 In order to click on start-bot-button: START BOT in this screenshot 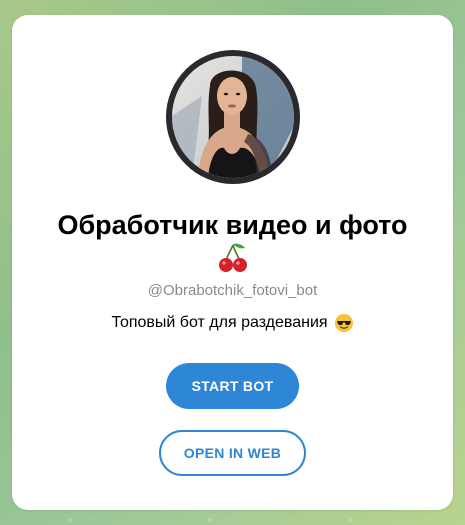, I will do `click(232, 386)`.